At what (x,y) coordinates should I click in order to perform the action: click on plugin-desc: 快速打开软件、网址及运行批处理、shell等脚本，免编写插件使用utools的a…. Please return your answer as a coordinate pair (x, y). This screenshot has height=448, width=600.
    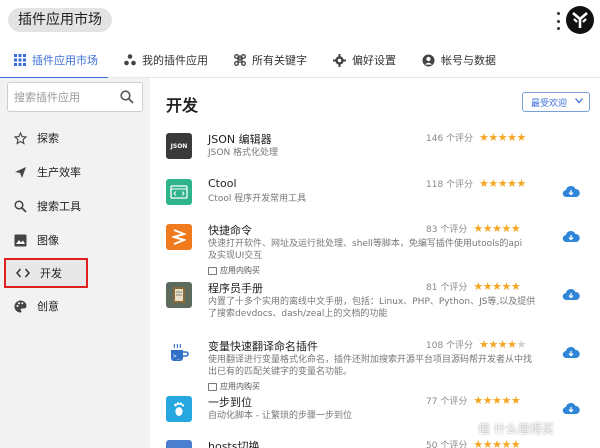
    Looking at the image, I should click on (365, 250).